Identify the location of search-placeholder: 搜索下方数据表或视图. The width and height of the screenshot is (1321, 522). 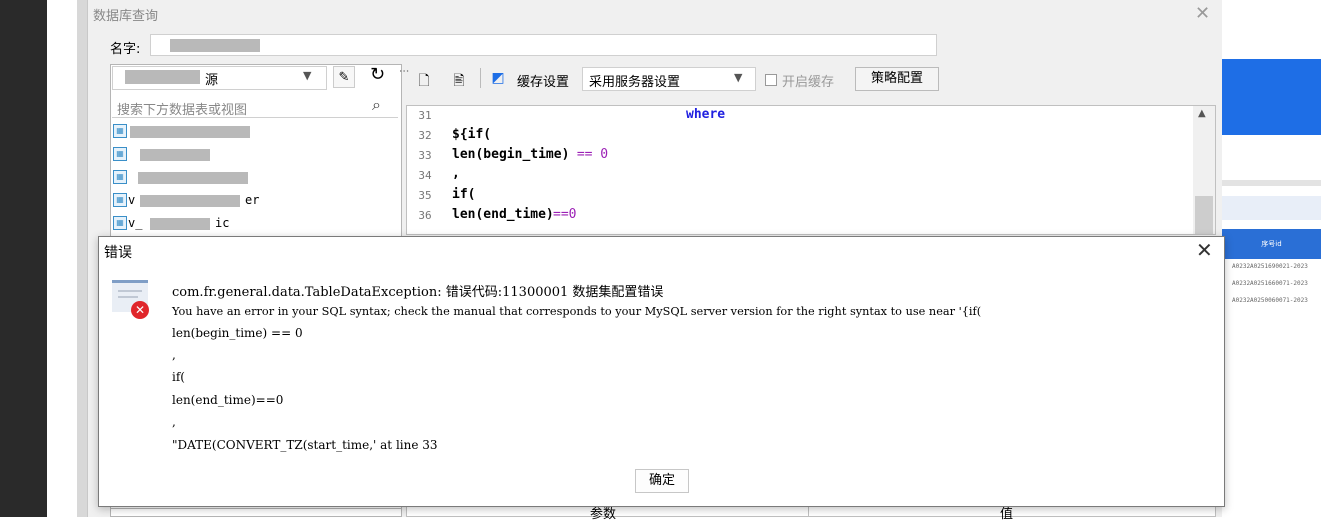
(182, 110).